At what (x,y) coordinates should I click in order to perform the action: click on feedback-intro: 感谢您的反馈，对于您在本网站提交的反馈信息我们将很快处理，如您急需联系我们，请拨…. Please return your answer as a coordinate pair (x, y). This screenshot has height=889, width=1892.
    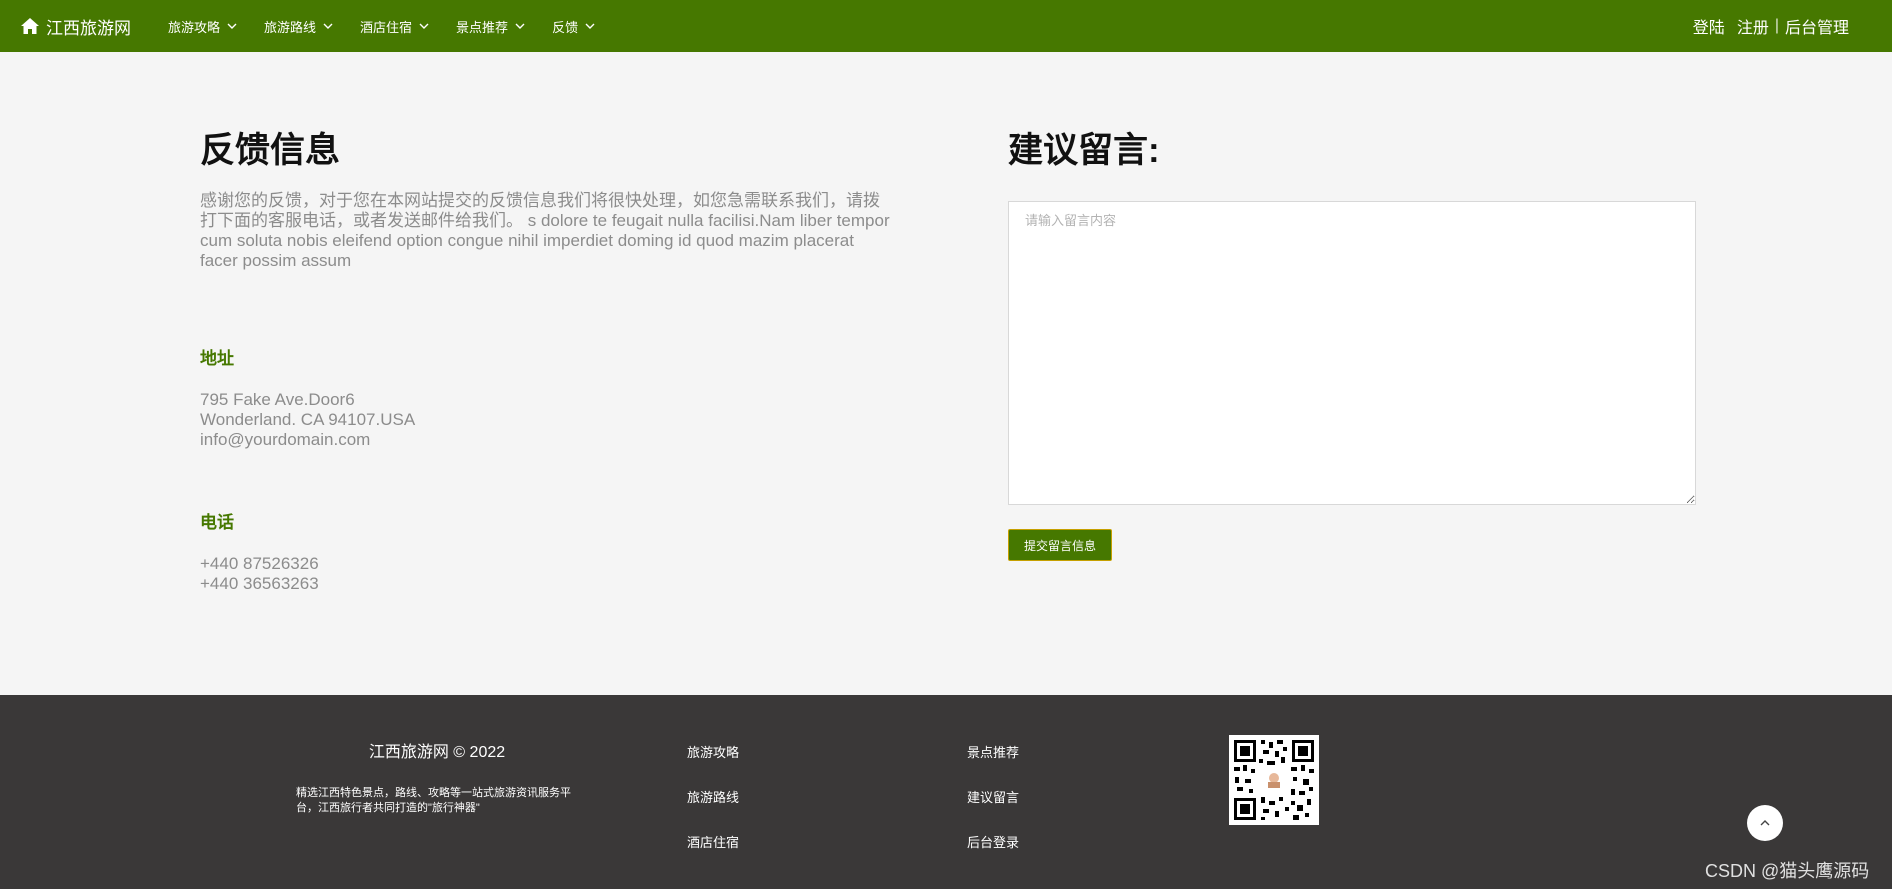
    Looking at the image, I should click on (545, 230).